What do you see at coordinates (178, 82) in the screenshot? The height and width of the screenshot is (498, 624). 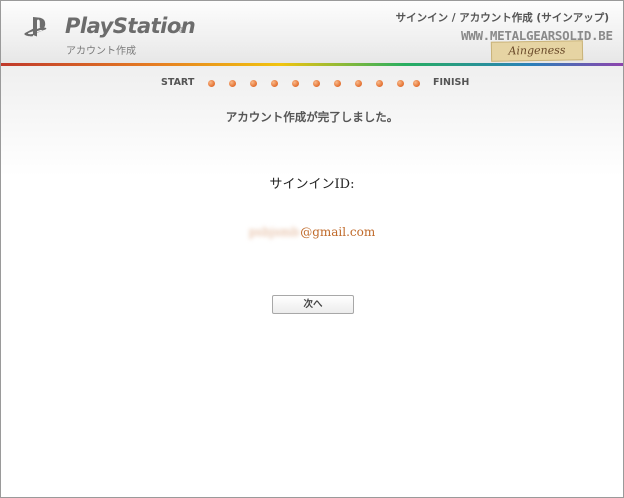 I see `progress-start-label: START` at bounding box center [178, 82].